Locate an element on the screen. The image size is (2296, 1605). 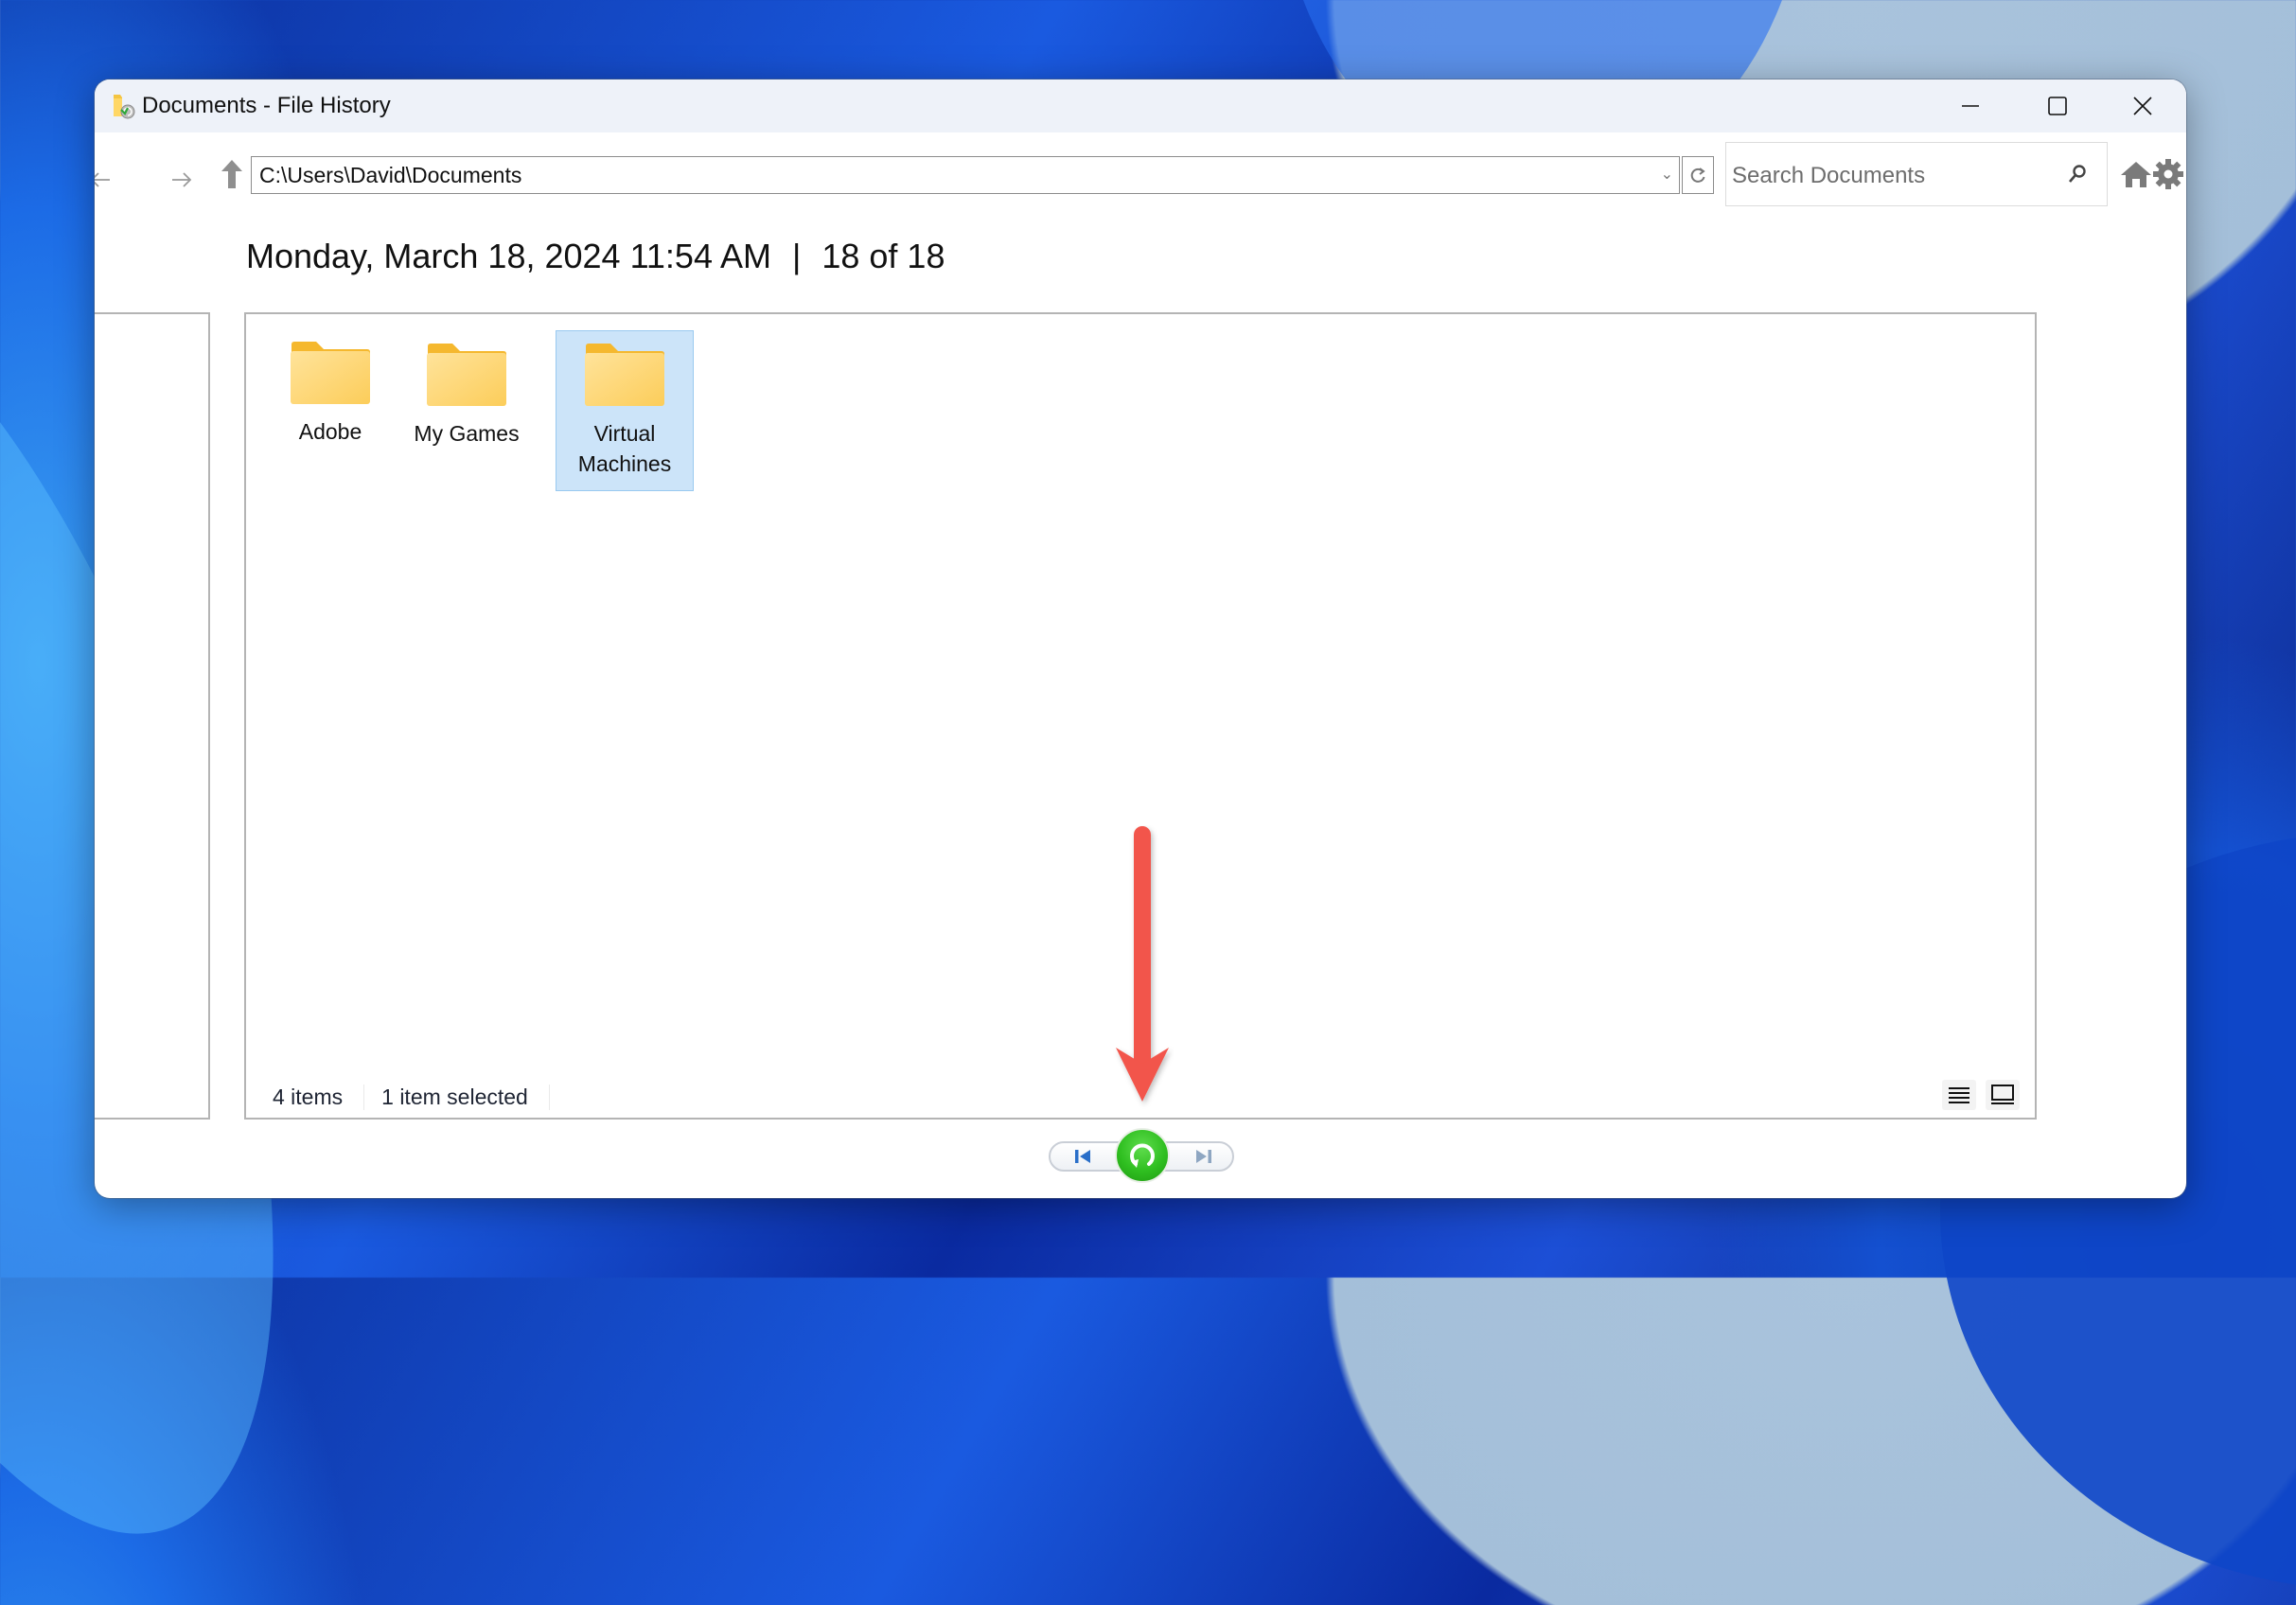
close-icon is located at coordinates (2142, 106).